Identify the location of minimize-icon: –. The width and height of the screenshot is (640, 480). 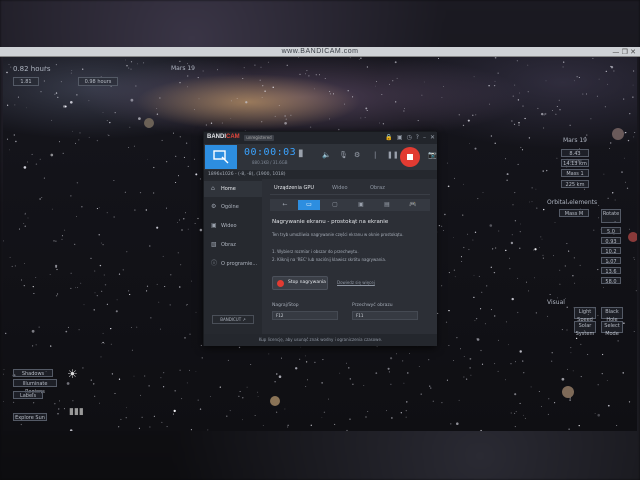
(424, 138).